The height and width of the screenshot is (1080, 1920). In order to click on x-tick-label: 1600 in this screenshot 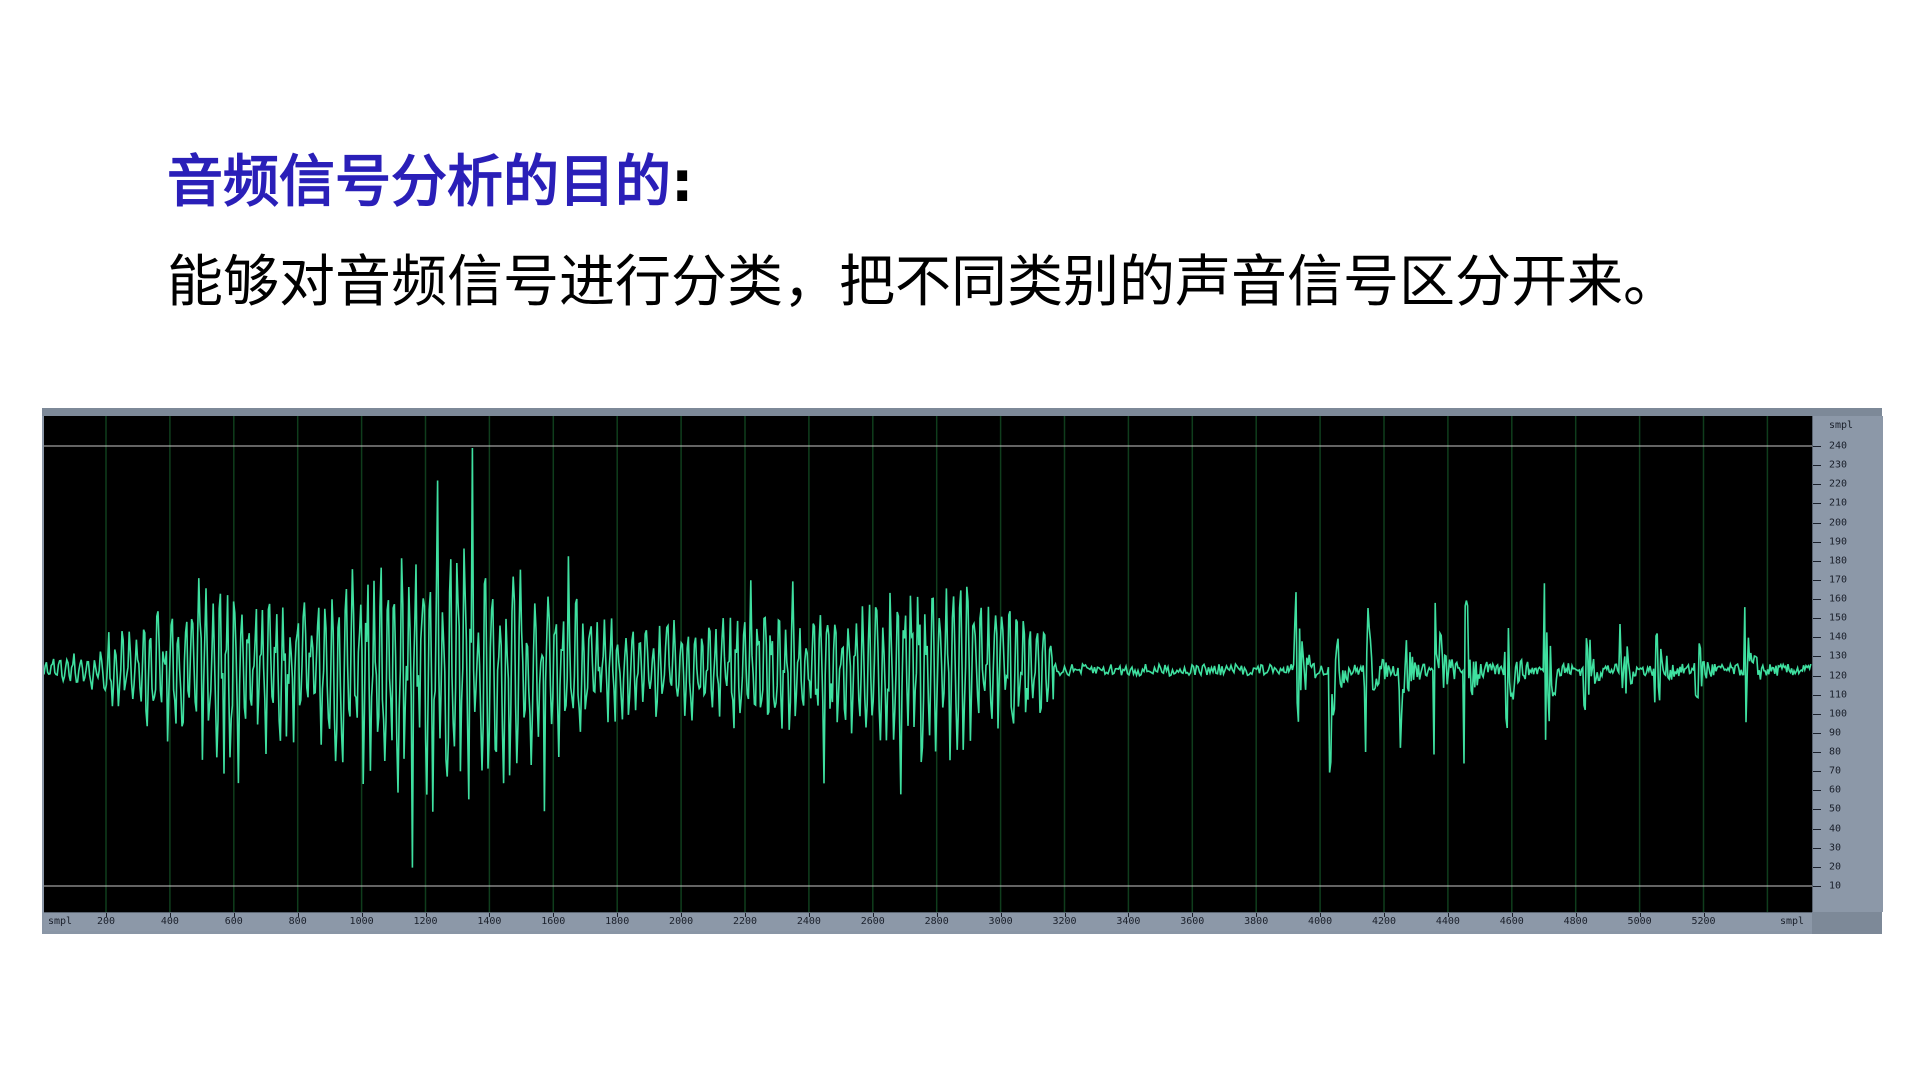, I will do `click(553, 921)`.